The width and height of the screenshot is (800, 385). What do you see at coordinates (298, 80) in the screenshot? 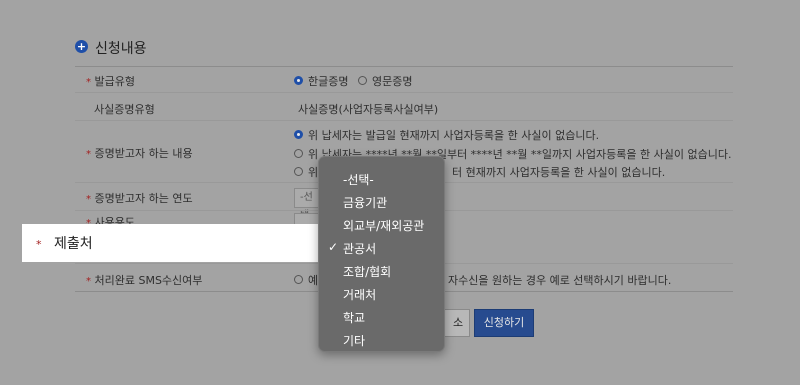
I see `radio-korean-cert` at bounding box center [298, 80].